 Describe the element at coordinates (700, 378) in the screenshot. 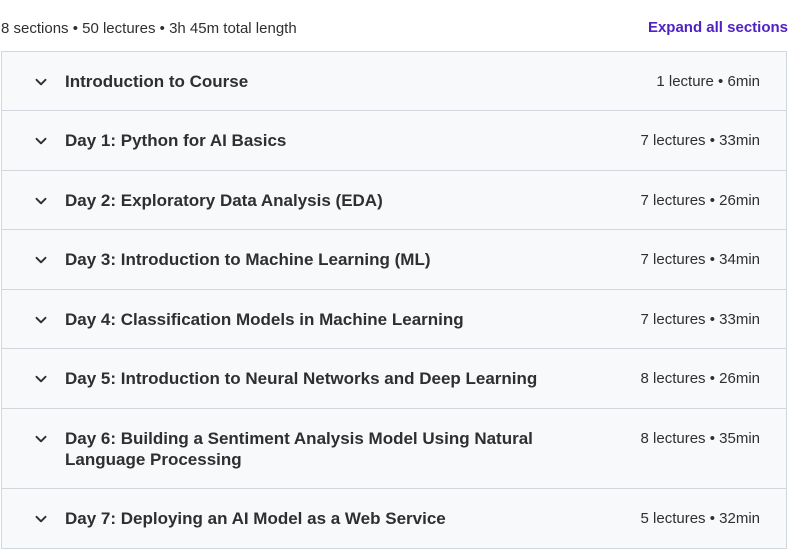

I see `section-meta: 8 lectures • 26min` at that location.